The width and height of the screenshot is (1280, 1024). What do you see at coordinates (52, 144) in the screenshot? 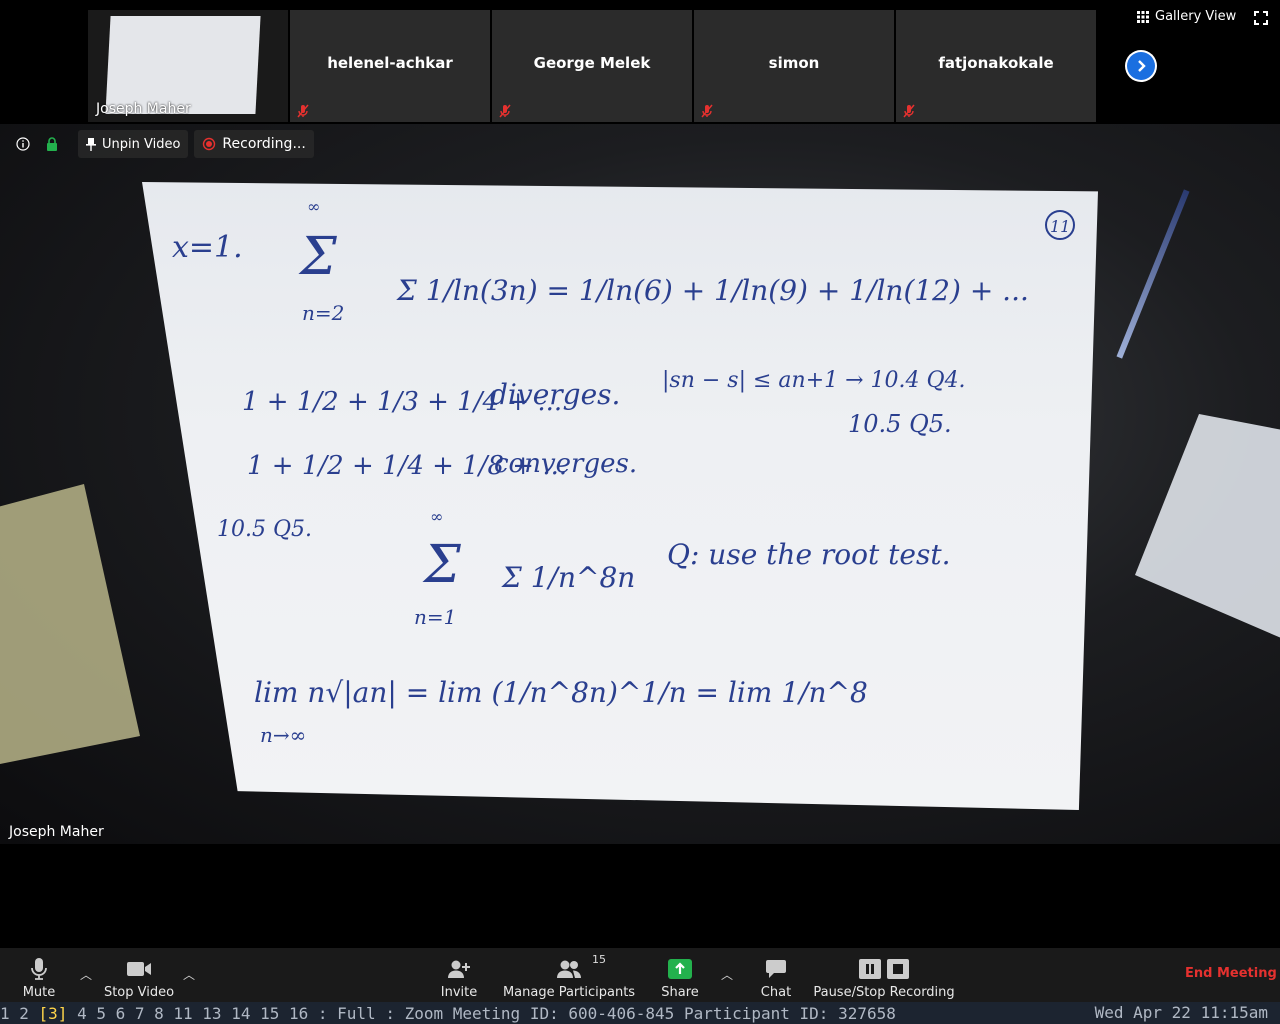
I see `lock-icon` at bounding box center [52, 144].